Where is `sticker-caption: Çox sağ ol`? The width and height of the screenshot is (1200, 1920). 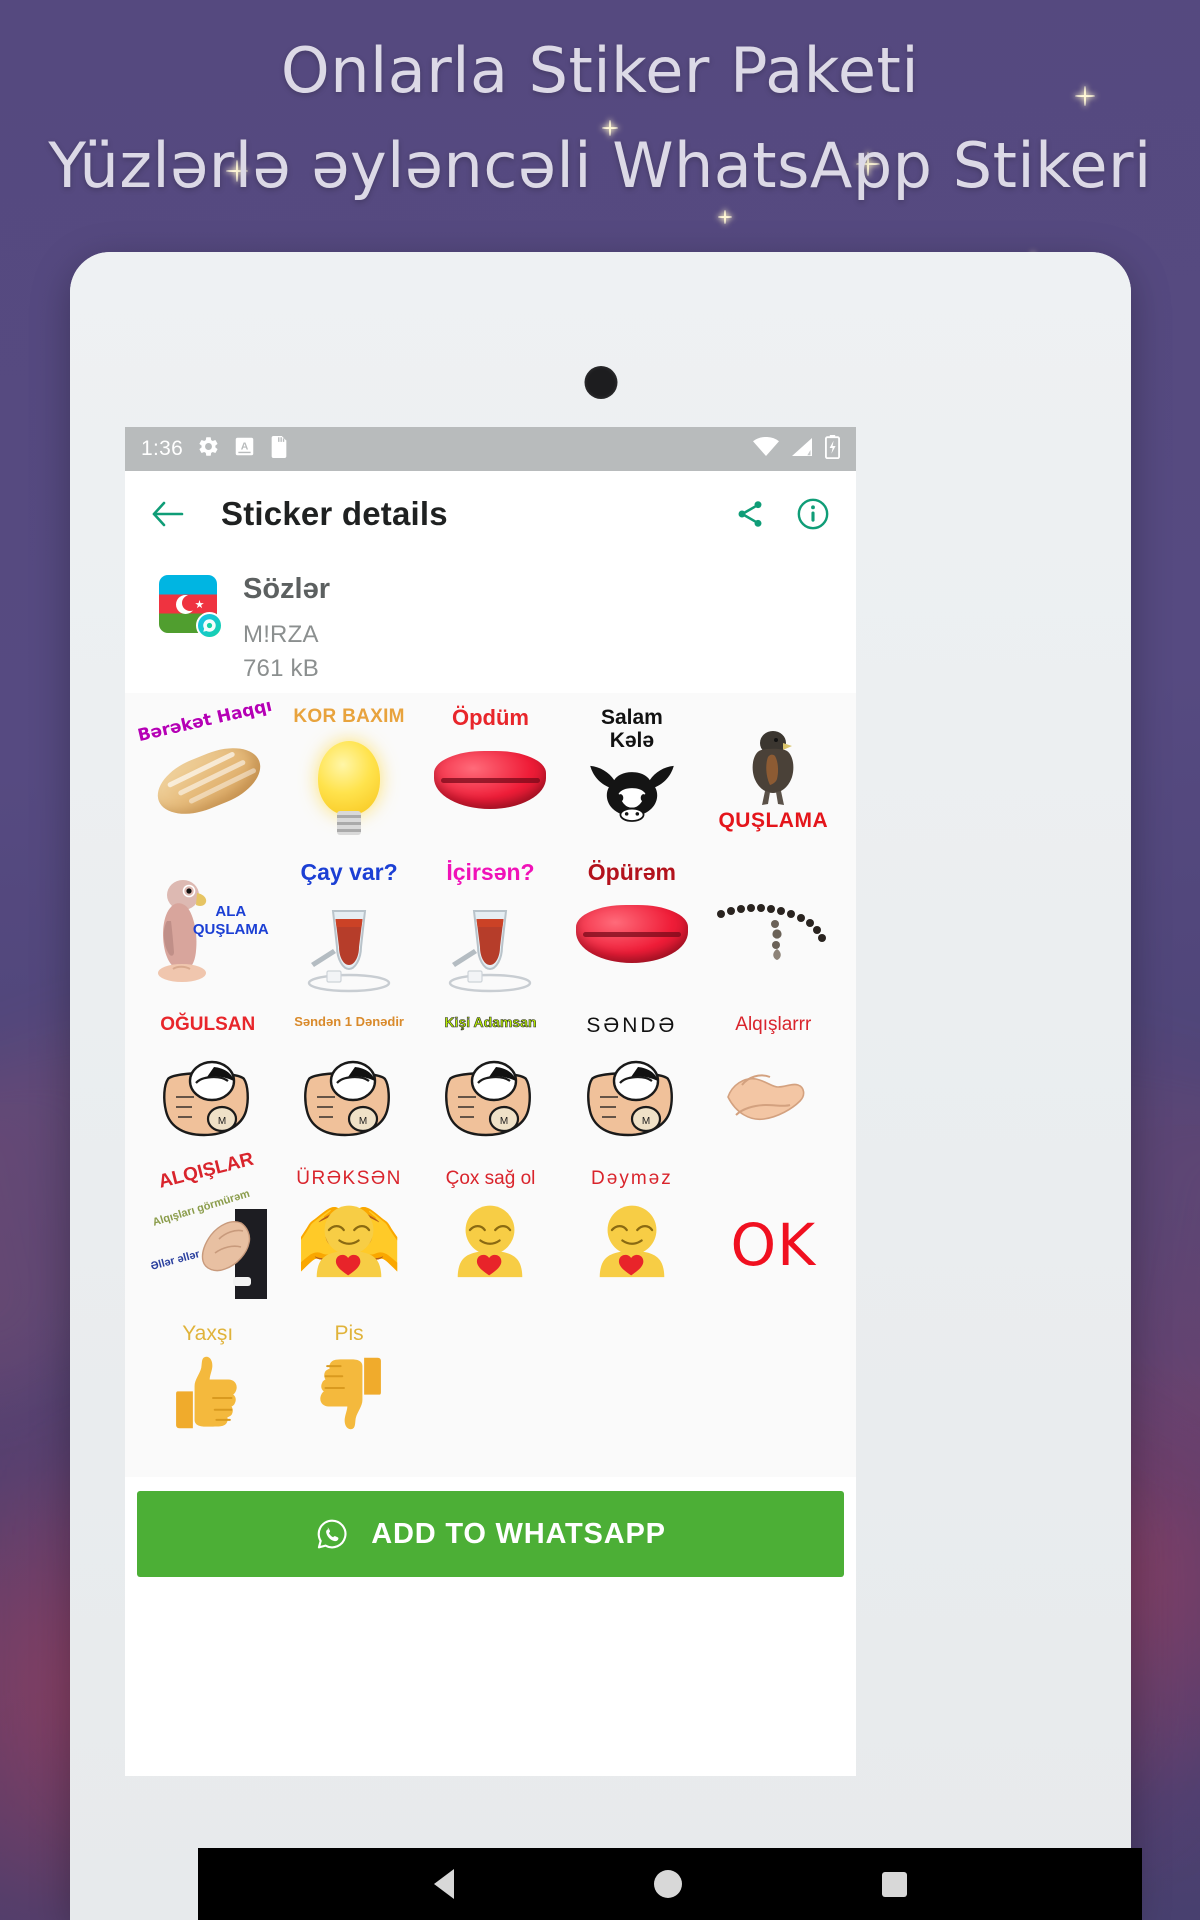 sticker-caption: Çox sağ ol is located at coordinates (490, 1179).